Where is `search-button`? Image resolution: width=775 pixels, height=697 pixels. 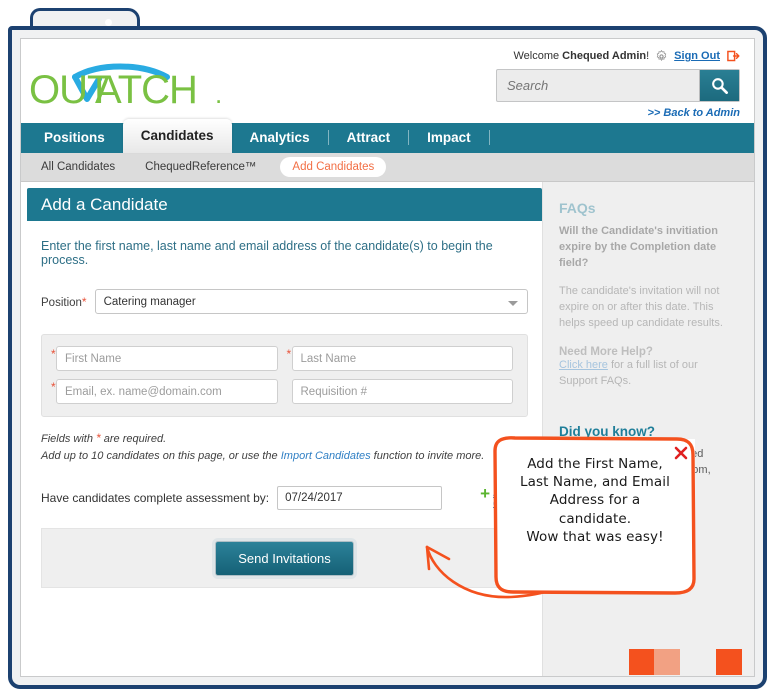
search-button is located at coordinates (719, 85).